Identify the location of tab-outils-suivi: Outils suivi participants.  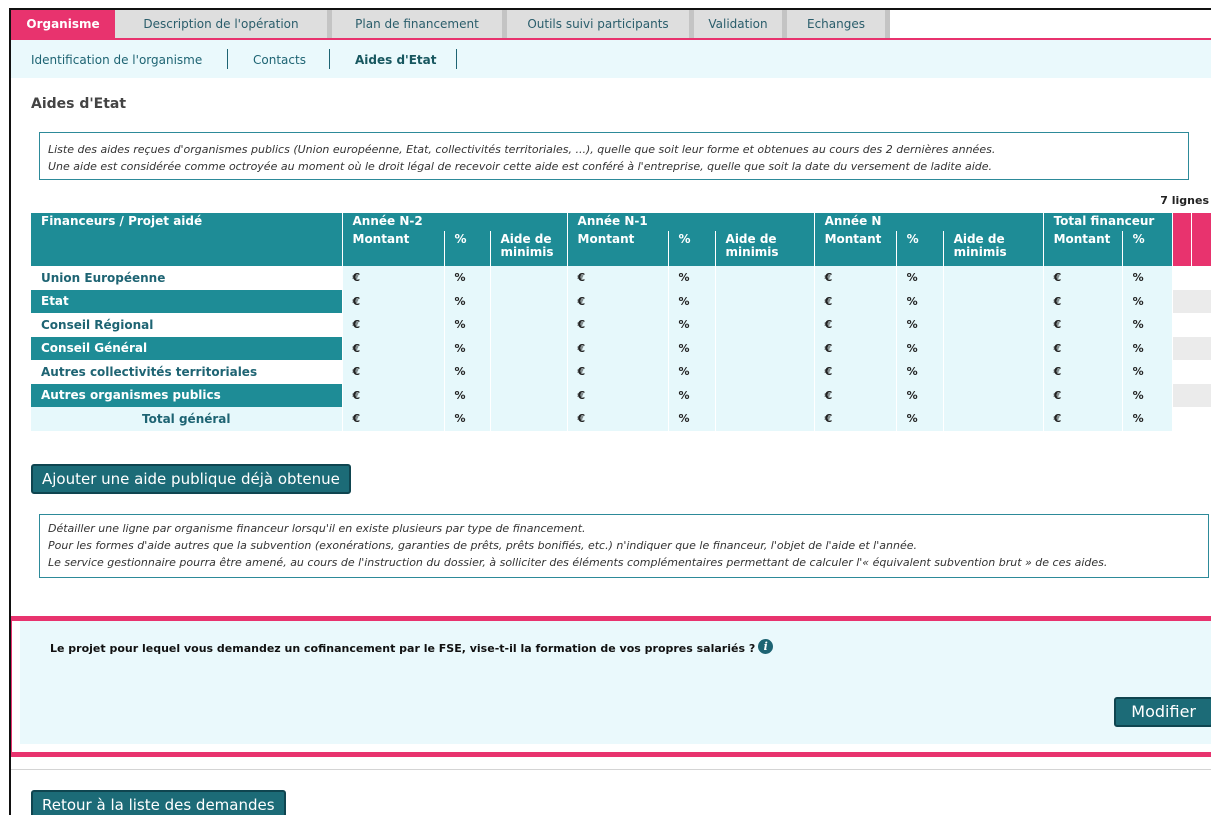
(600, 24).